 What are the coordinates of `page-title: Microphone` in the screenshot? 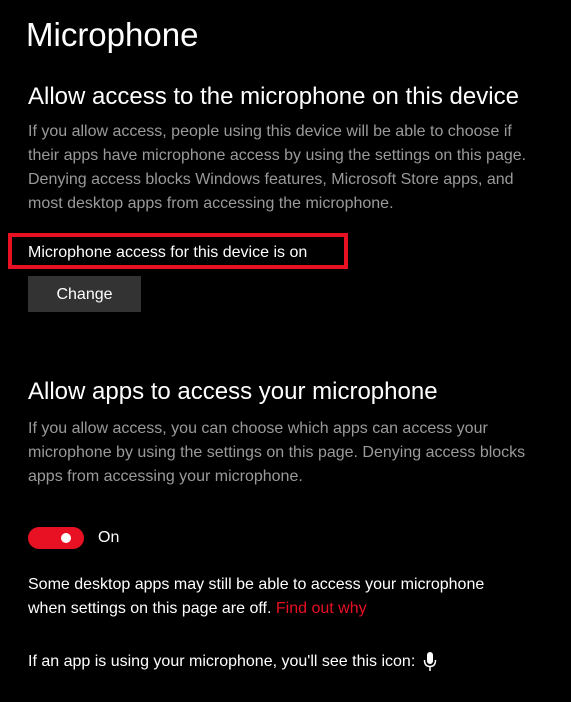 It's located at (112, 34).